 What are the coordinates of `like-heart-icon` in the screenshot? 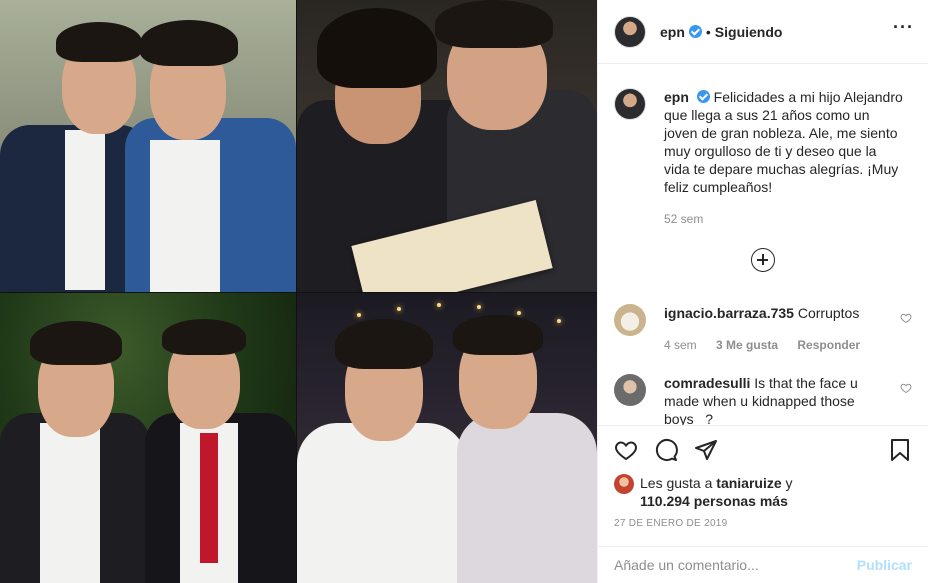 It's located at (626, 450).